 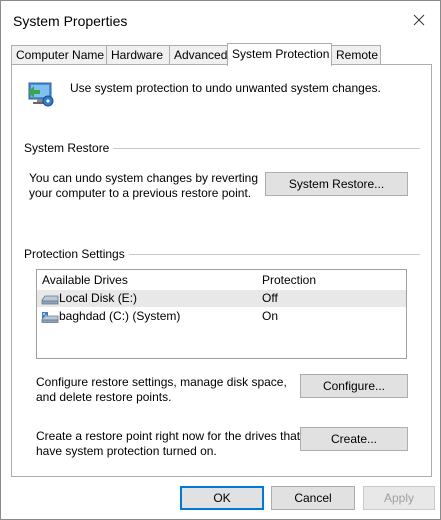 What do you see at coordinates (98, 298) in the screenshot?
I see `drive-name: Local Disk (E:)` at bounding box center [98, 298].